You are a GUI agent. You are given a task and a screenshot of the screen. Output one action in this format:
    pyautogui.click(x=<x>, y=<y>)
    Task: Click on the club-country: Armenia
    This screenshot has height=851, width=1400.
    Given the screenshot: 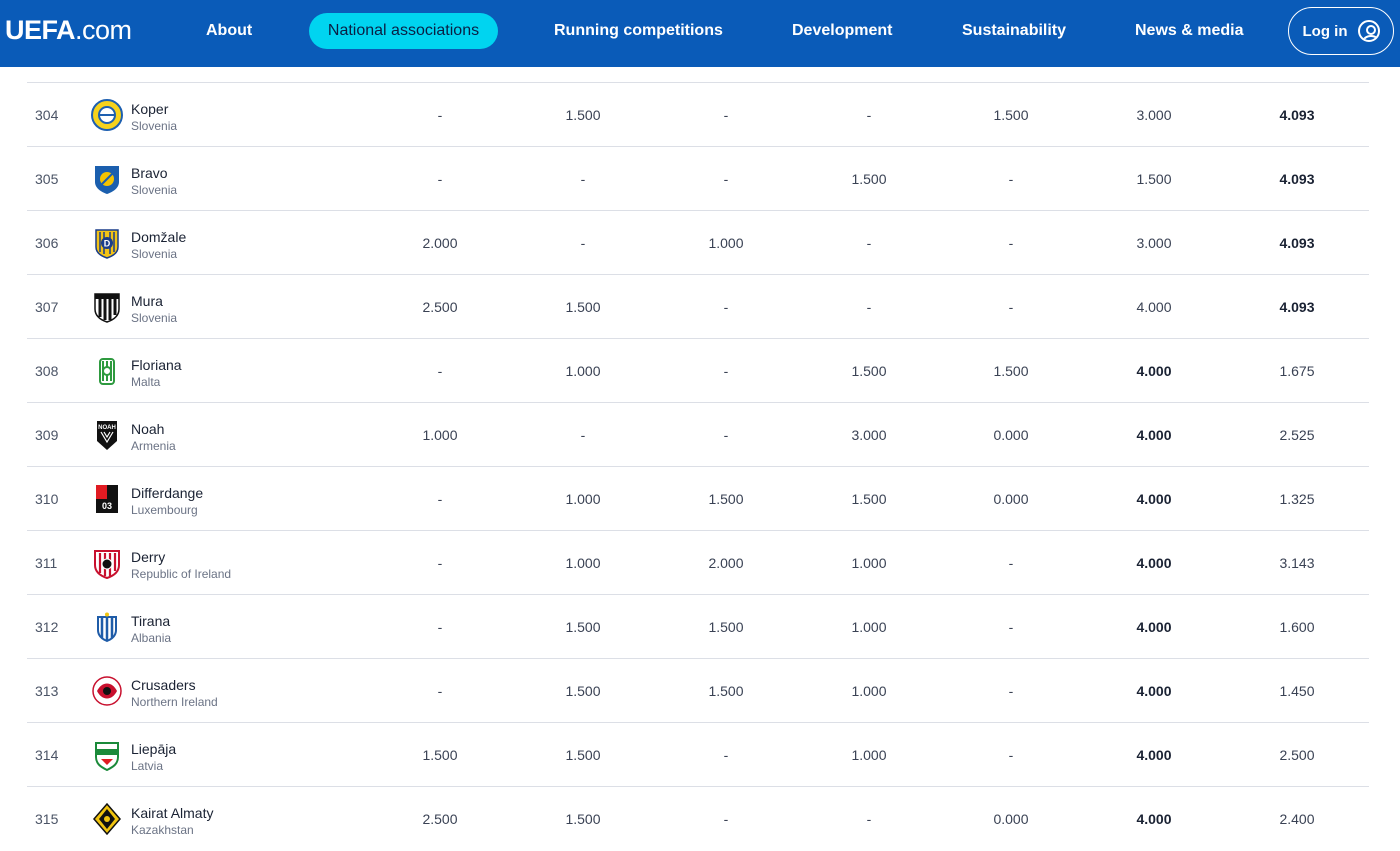 What is the action you would take?
    pyautogui.click(x=153, y=446)
    